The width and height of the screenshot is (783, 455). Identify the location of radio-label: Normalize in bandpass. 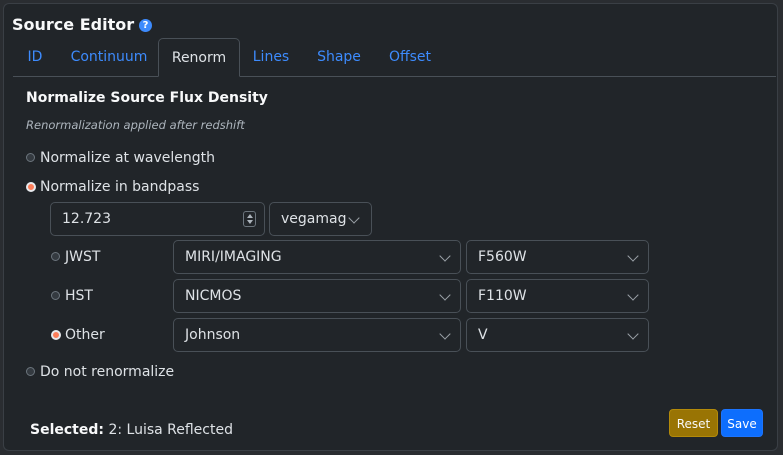
(120, 187).